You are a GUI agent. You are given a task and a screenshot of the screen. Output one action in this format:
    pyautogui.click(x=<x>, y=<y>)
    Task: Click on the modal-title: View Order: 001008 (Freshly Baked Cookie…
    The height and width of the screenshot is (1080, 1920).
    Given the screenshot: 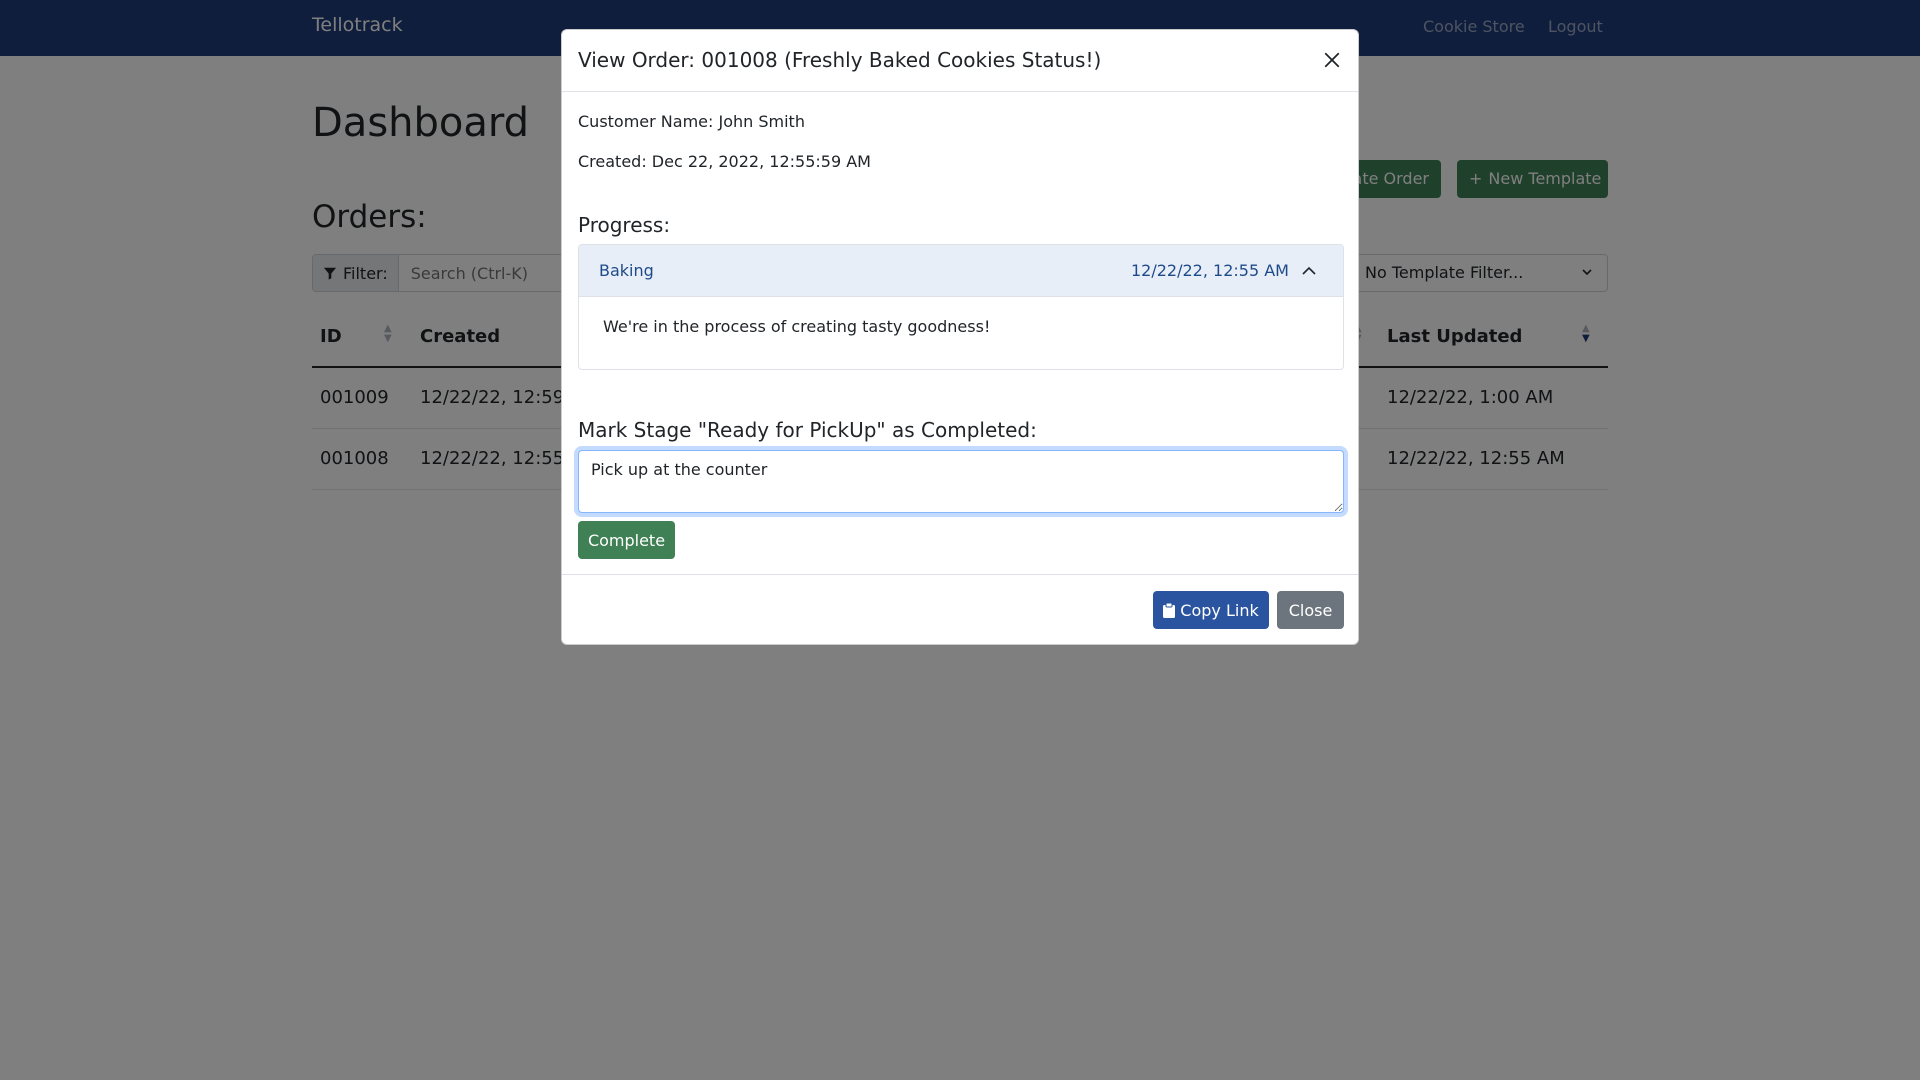 What is the action you would take?
    pyautogui.click(x=840, y=60)
    